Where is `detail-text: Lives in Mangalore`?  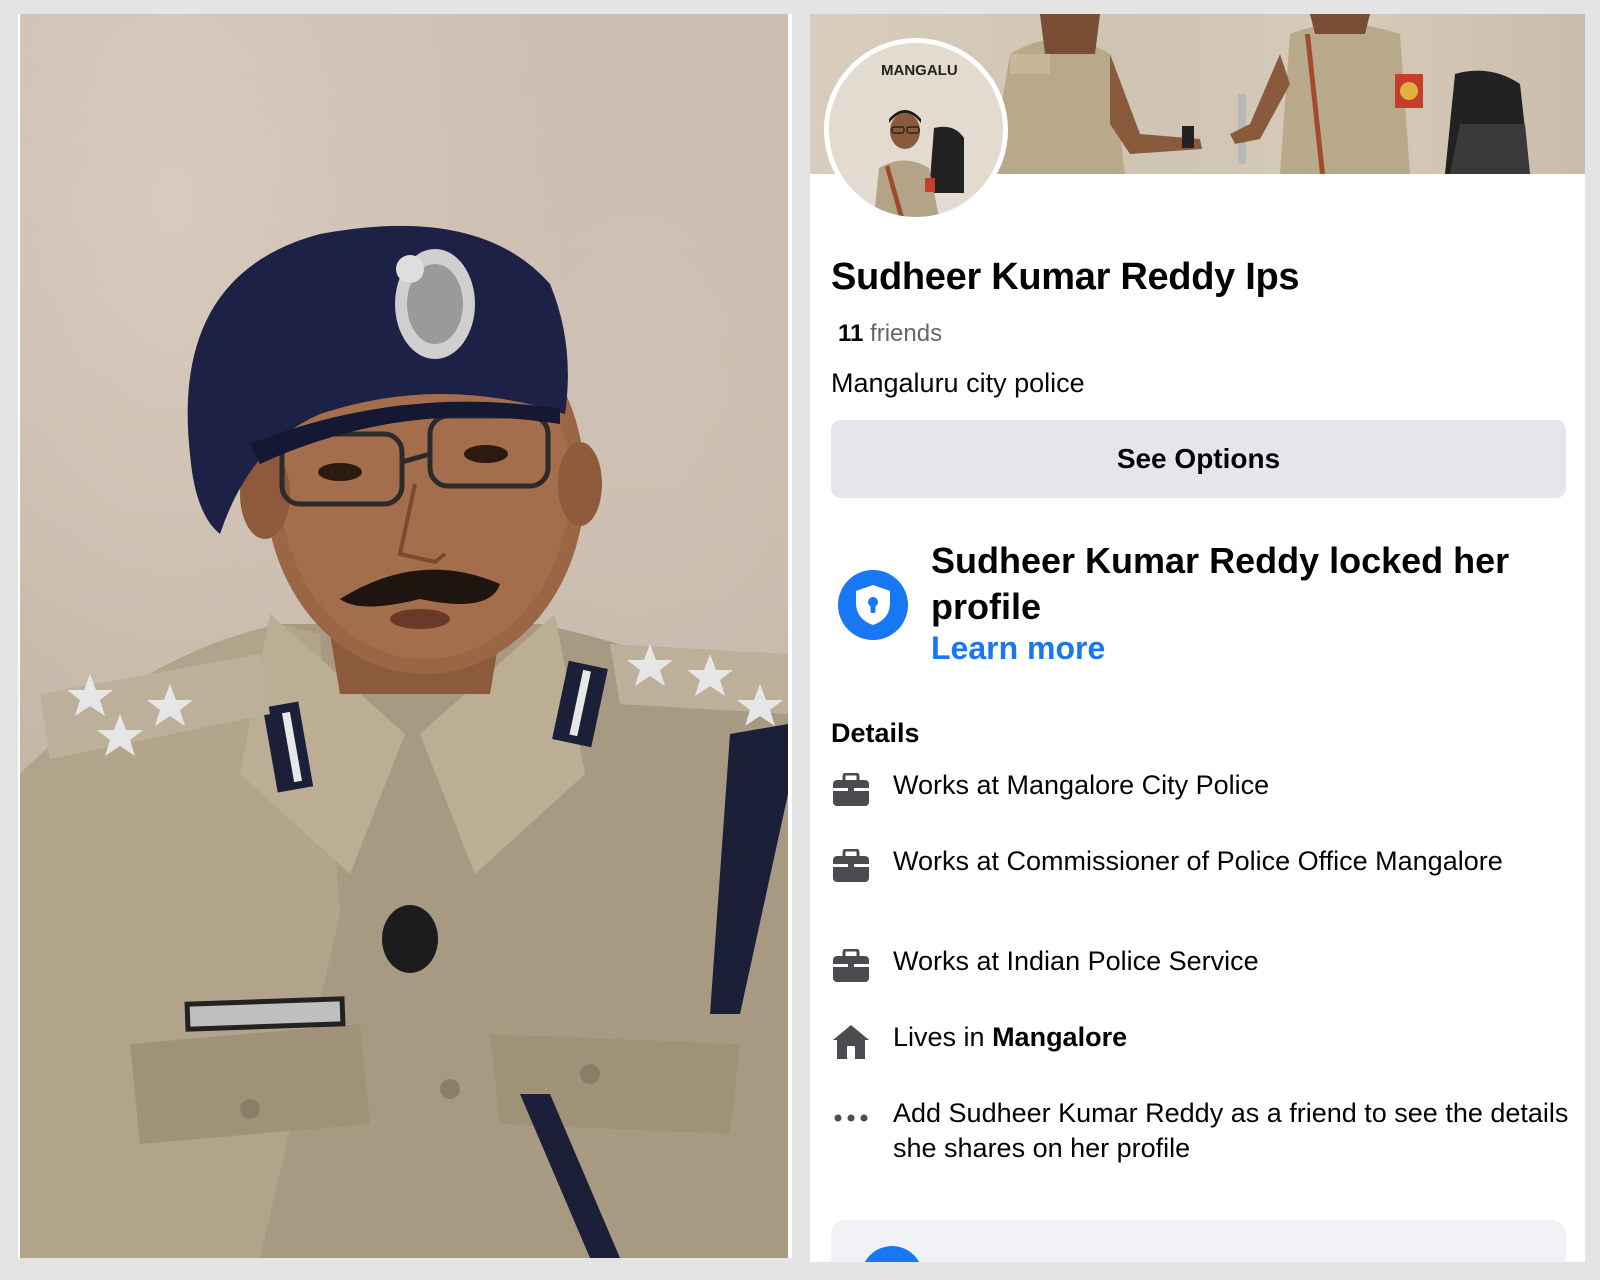 detail-text: Lives in Mangalore is located at coordinates (1010, 1037).